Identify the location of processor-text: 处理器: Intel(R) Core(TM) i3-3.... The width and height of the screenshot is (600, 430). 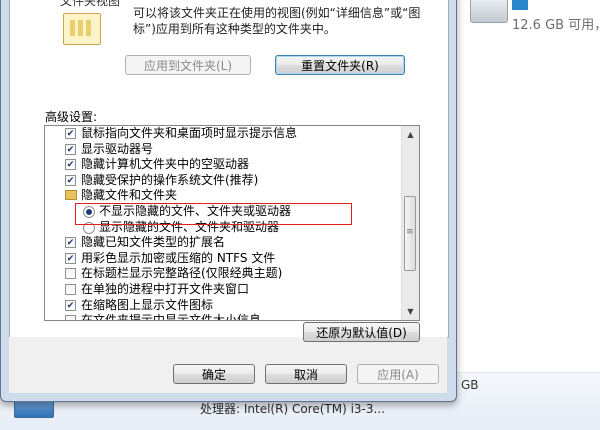
(292, 409).